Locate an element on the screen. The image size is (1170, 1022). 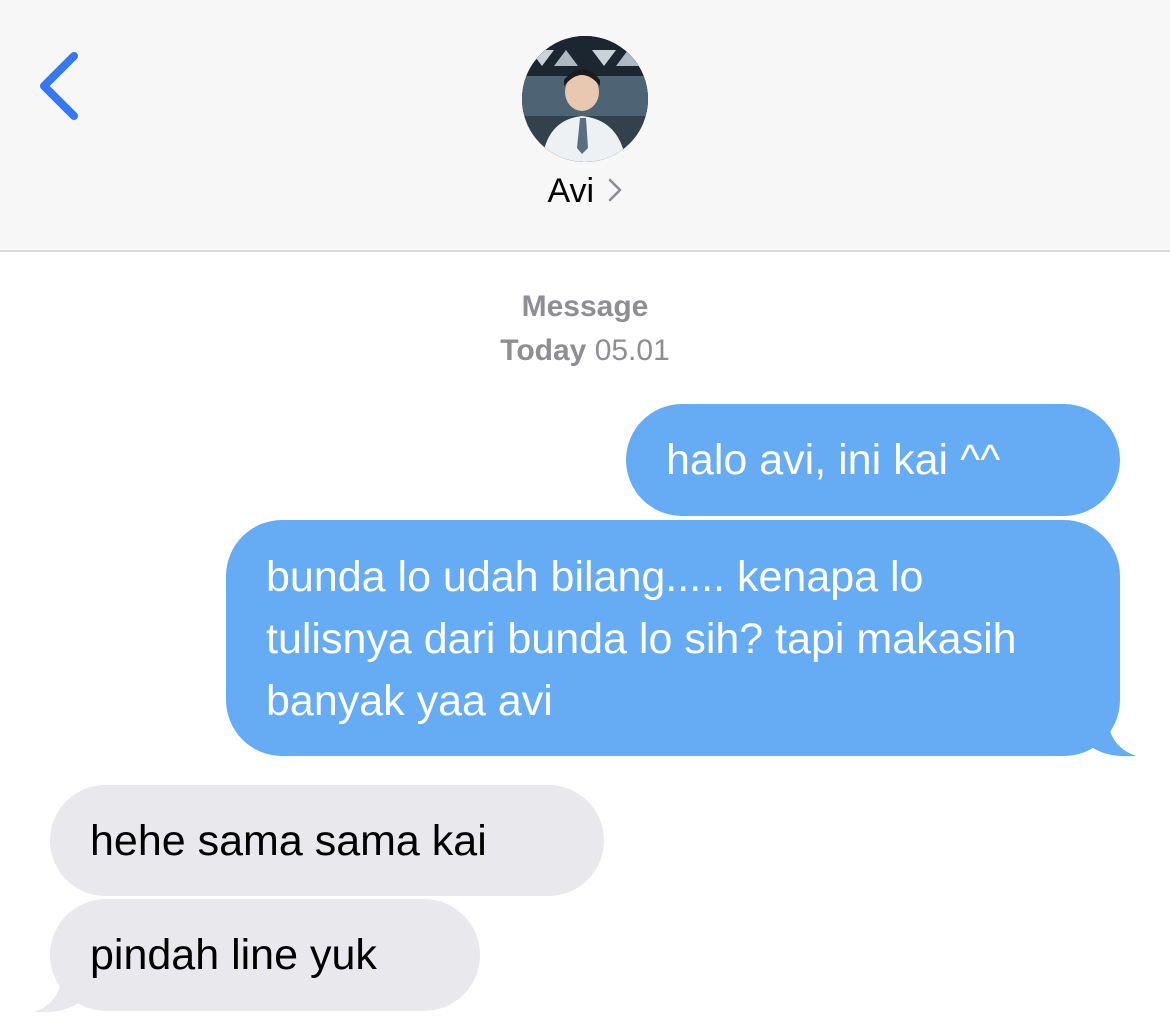
contact-name: Avi is located at coordinates (571, 191).